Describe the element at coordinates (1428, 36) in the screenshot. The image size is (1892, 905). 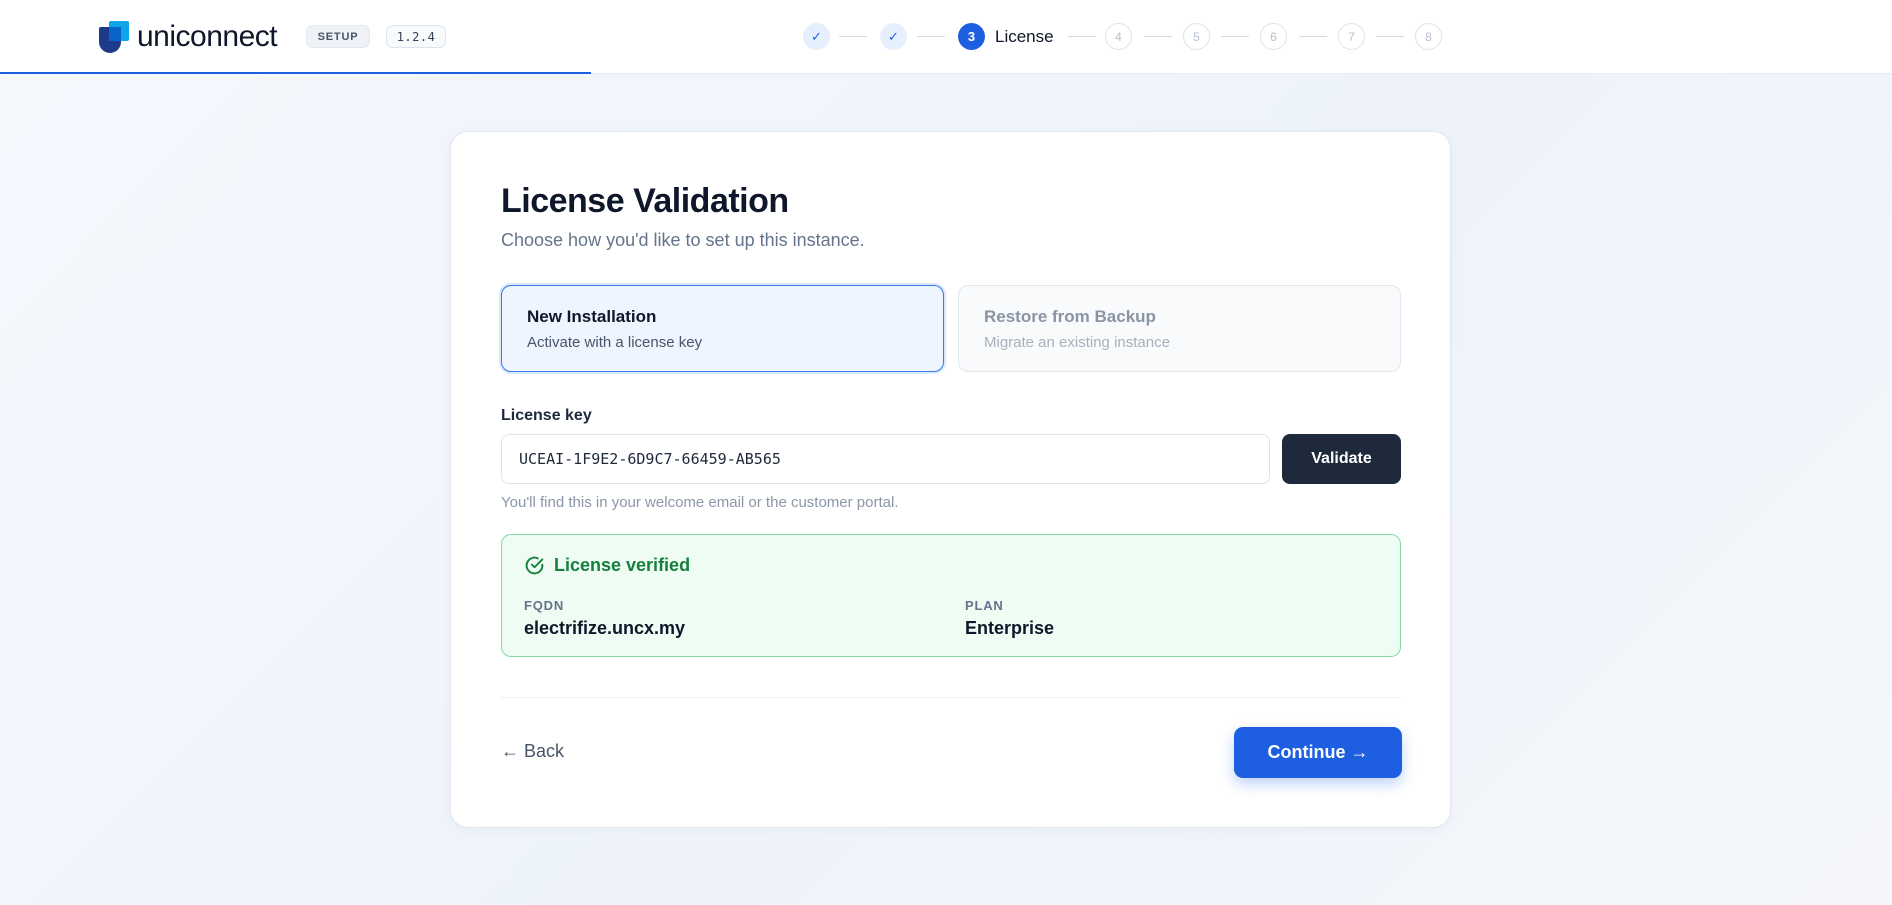
I see `step-8: 8` at that location.